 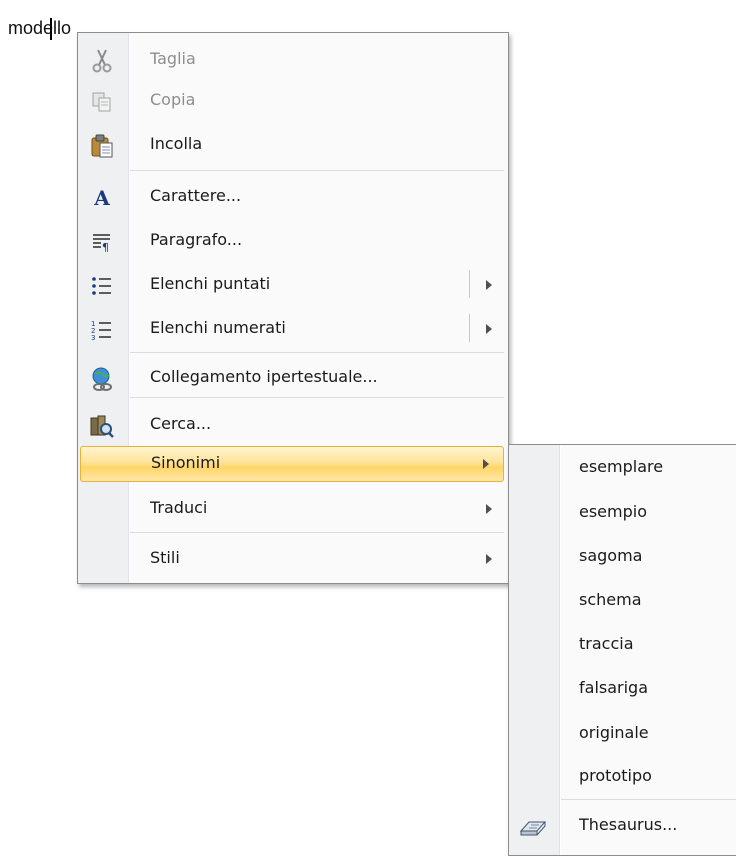 I want to click on synonym-item: esempio, so click(x=623, y=513).